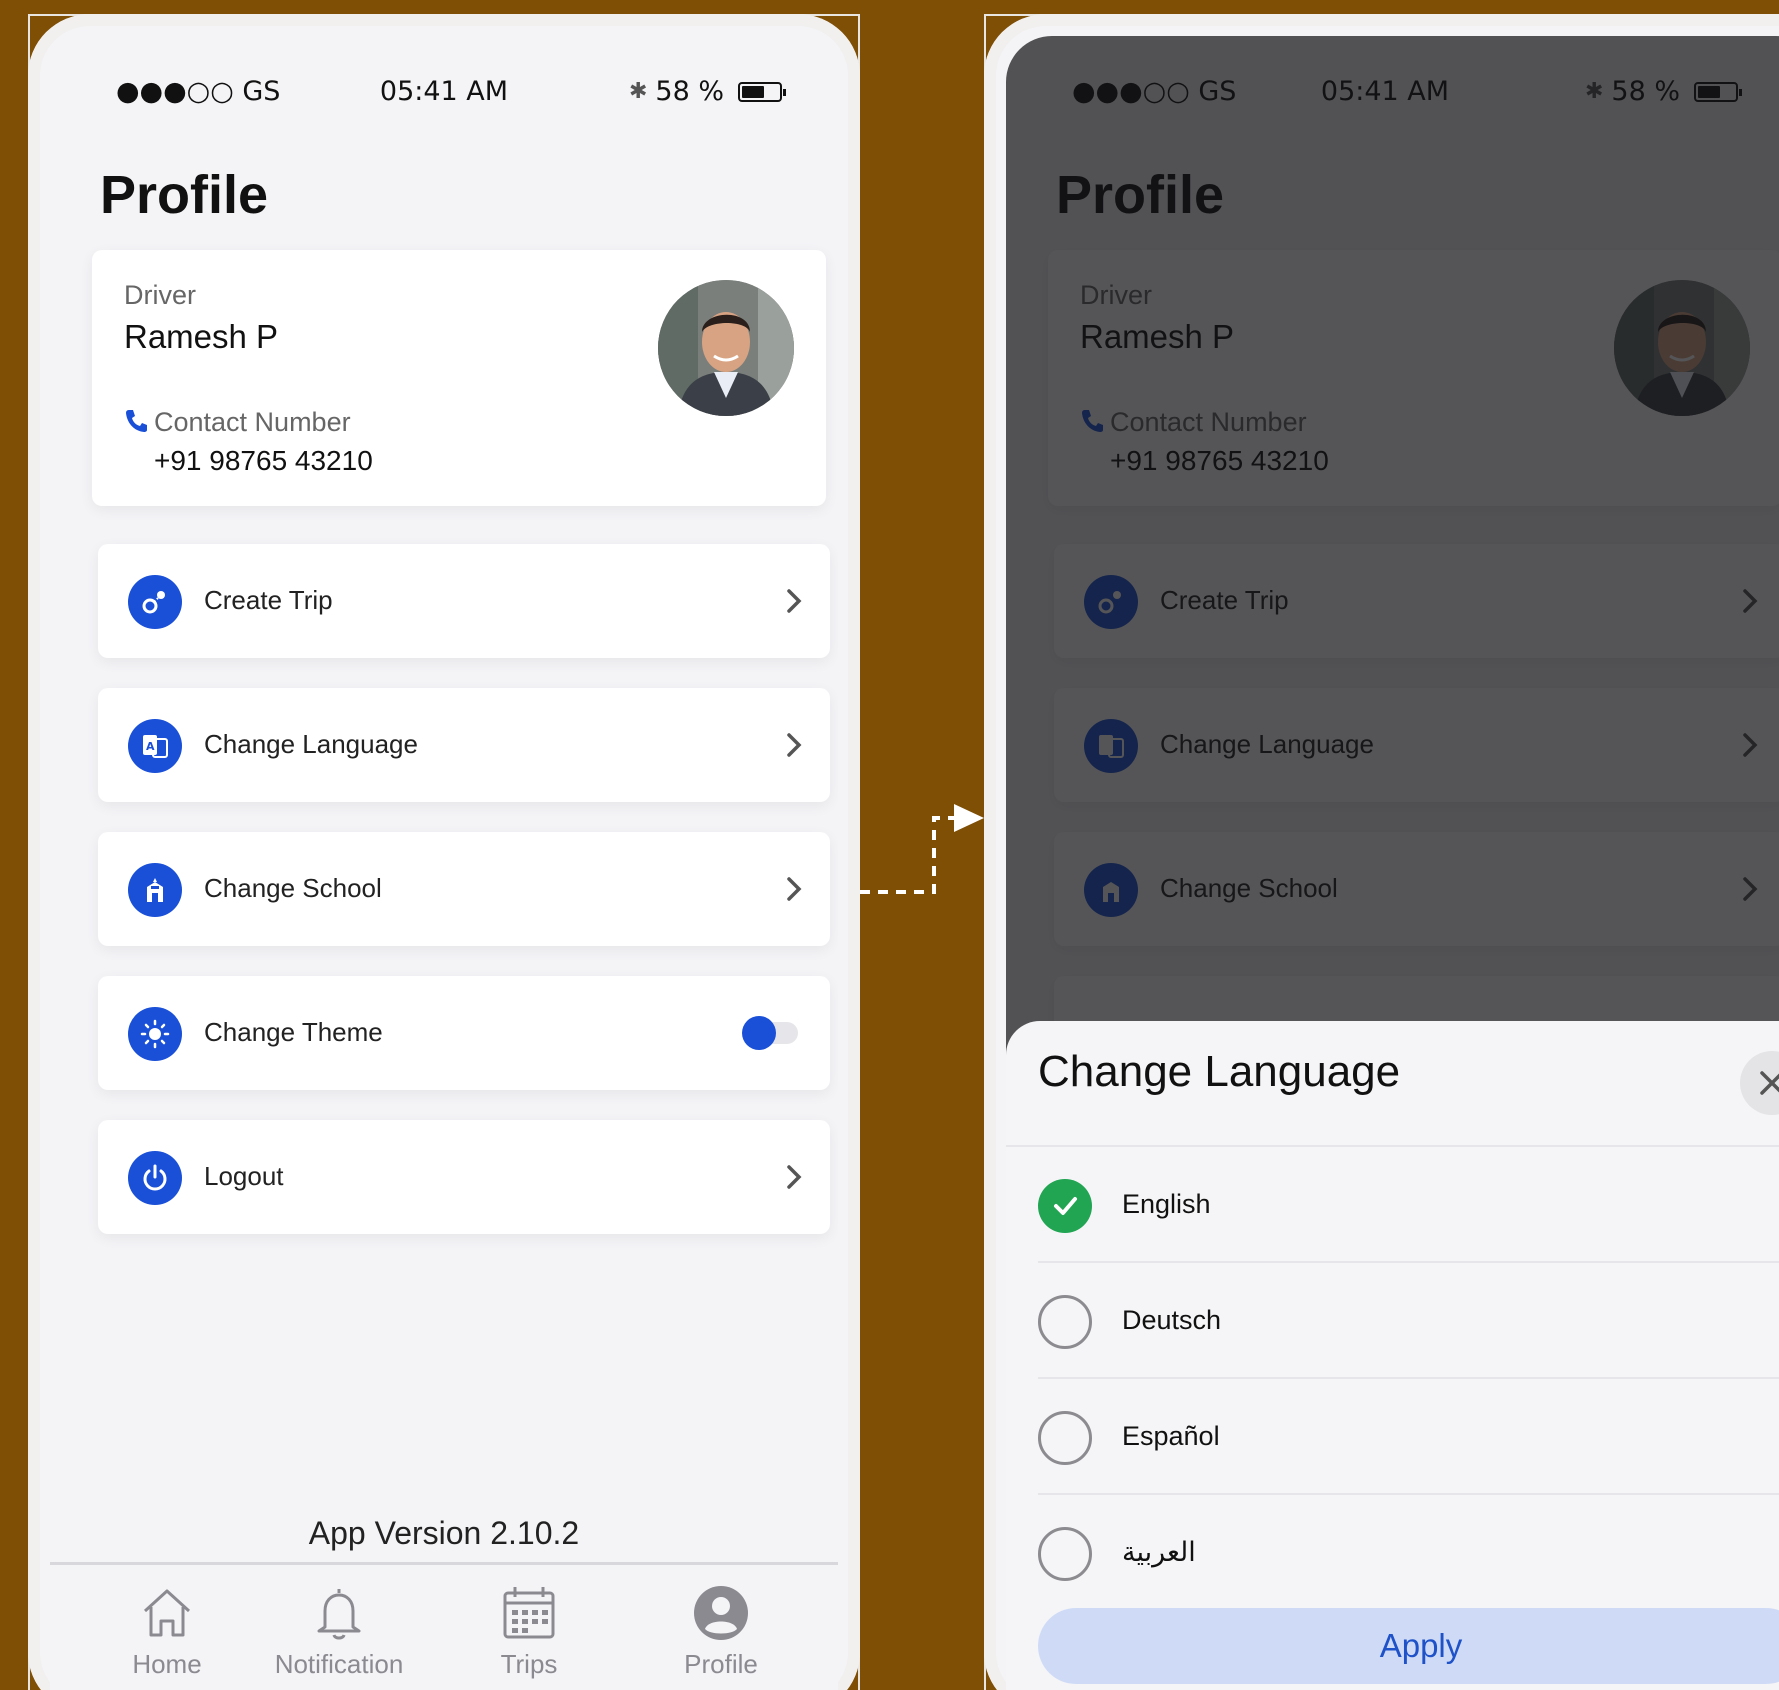 This screenshot has height=1690, width=1779. Describe the element at coordinates (311, 744) in the screenshot. I see `menu-label-change-language: Change Language` at that location.